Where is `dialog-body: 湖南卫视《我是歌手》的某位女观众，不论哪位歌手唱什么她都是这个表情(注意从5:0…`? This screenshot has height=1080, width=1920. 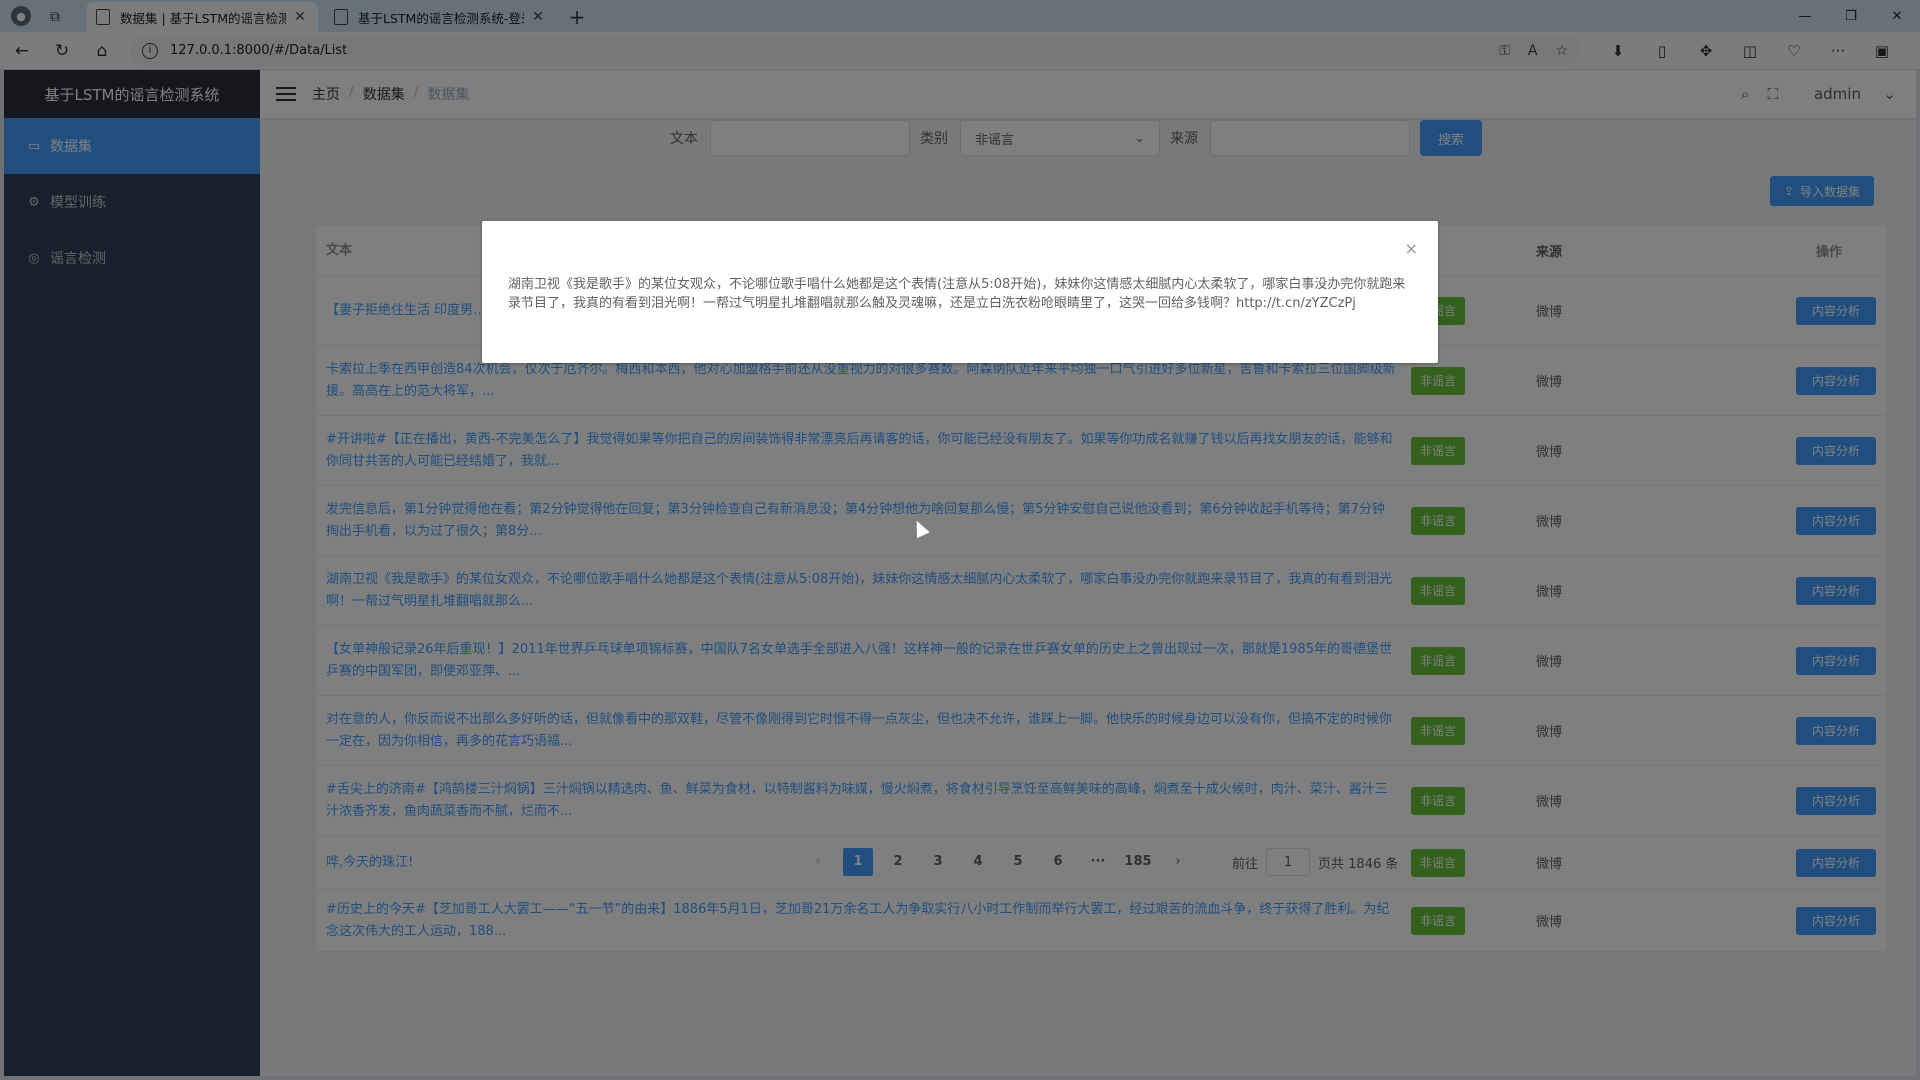
dialog-body: 湖南卫视《我是歌手》的某位女观众，不论哪位歌手唱什么她都是这个表情(注意从5:0… is located at coordinates (957, 294).